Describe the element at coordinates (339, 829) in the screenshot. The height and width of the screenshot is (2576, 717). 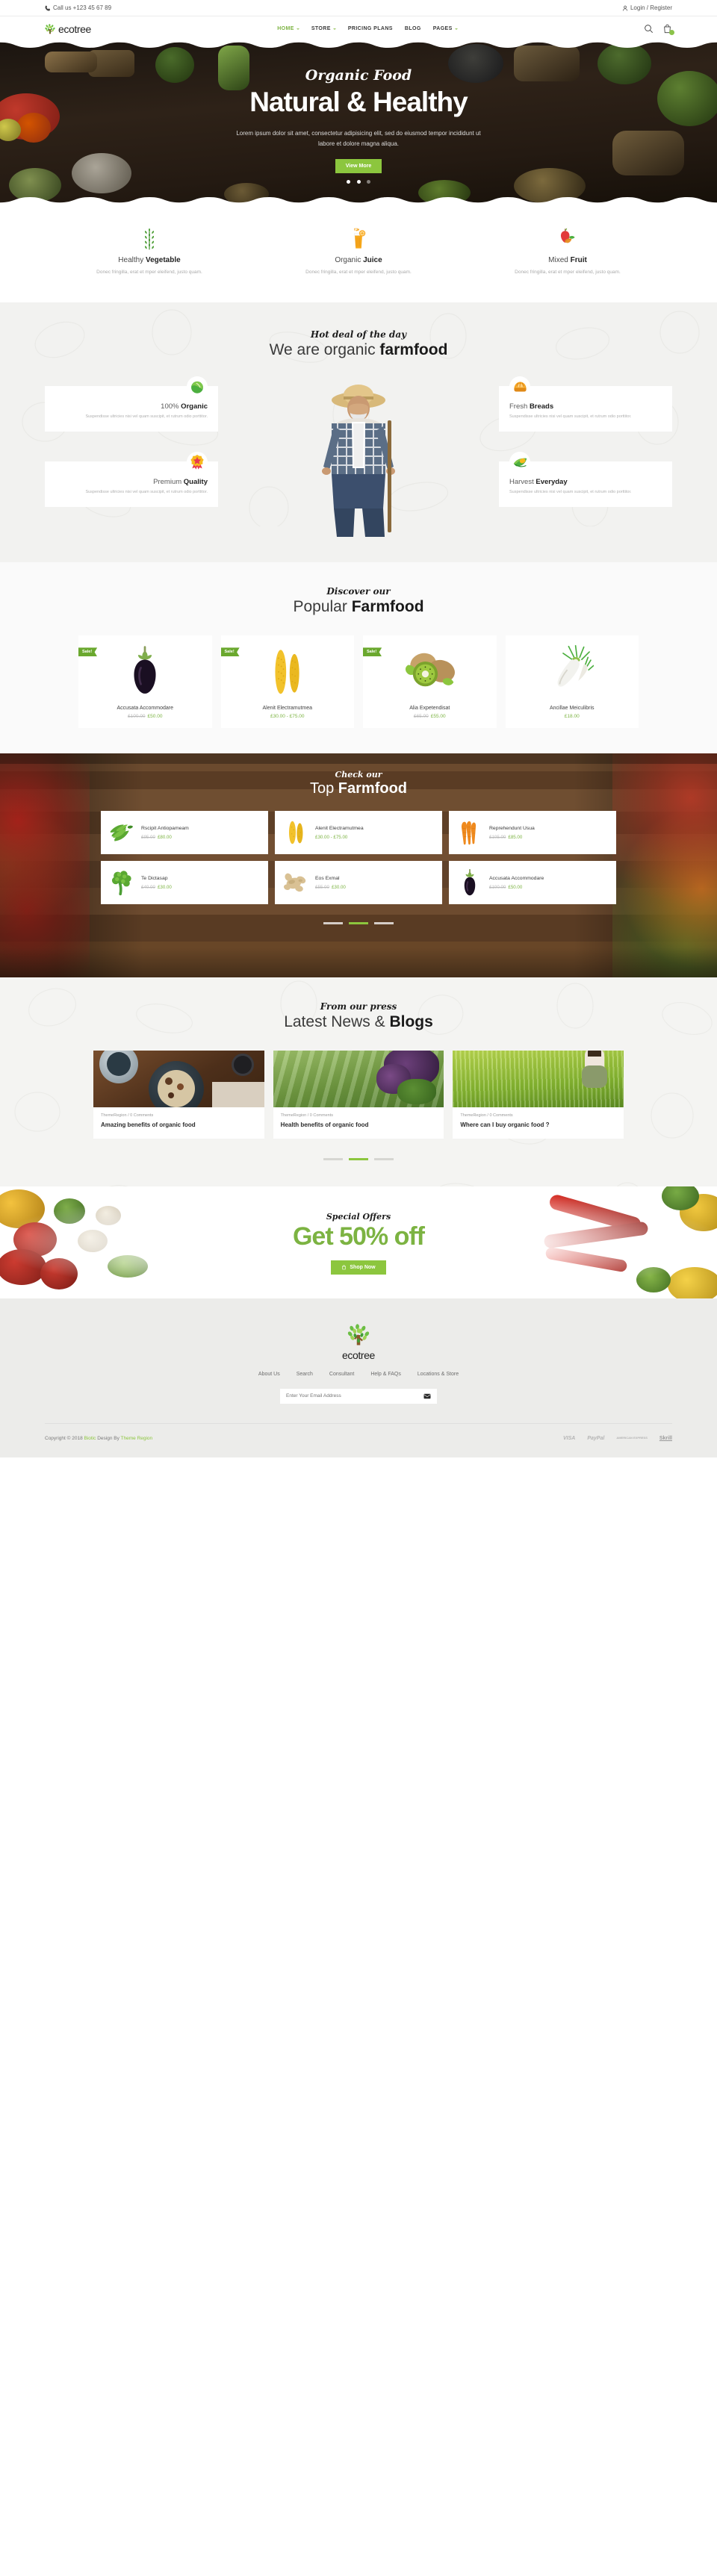
I see `top-product-name: Alenit Electramutmea` at that location.